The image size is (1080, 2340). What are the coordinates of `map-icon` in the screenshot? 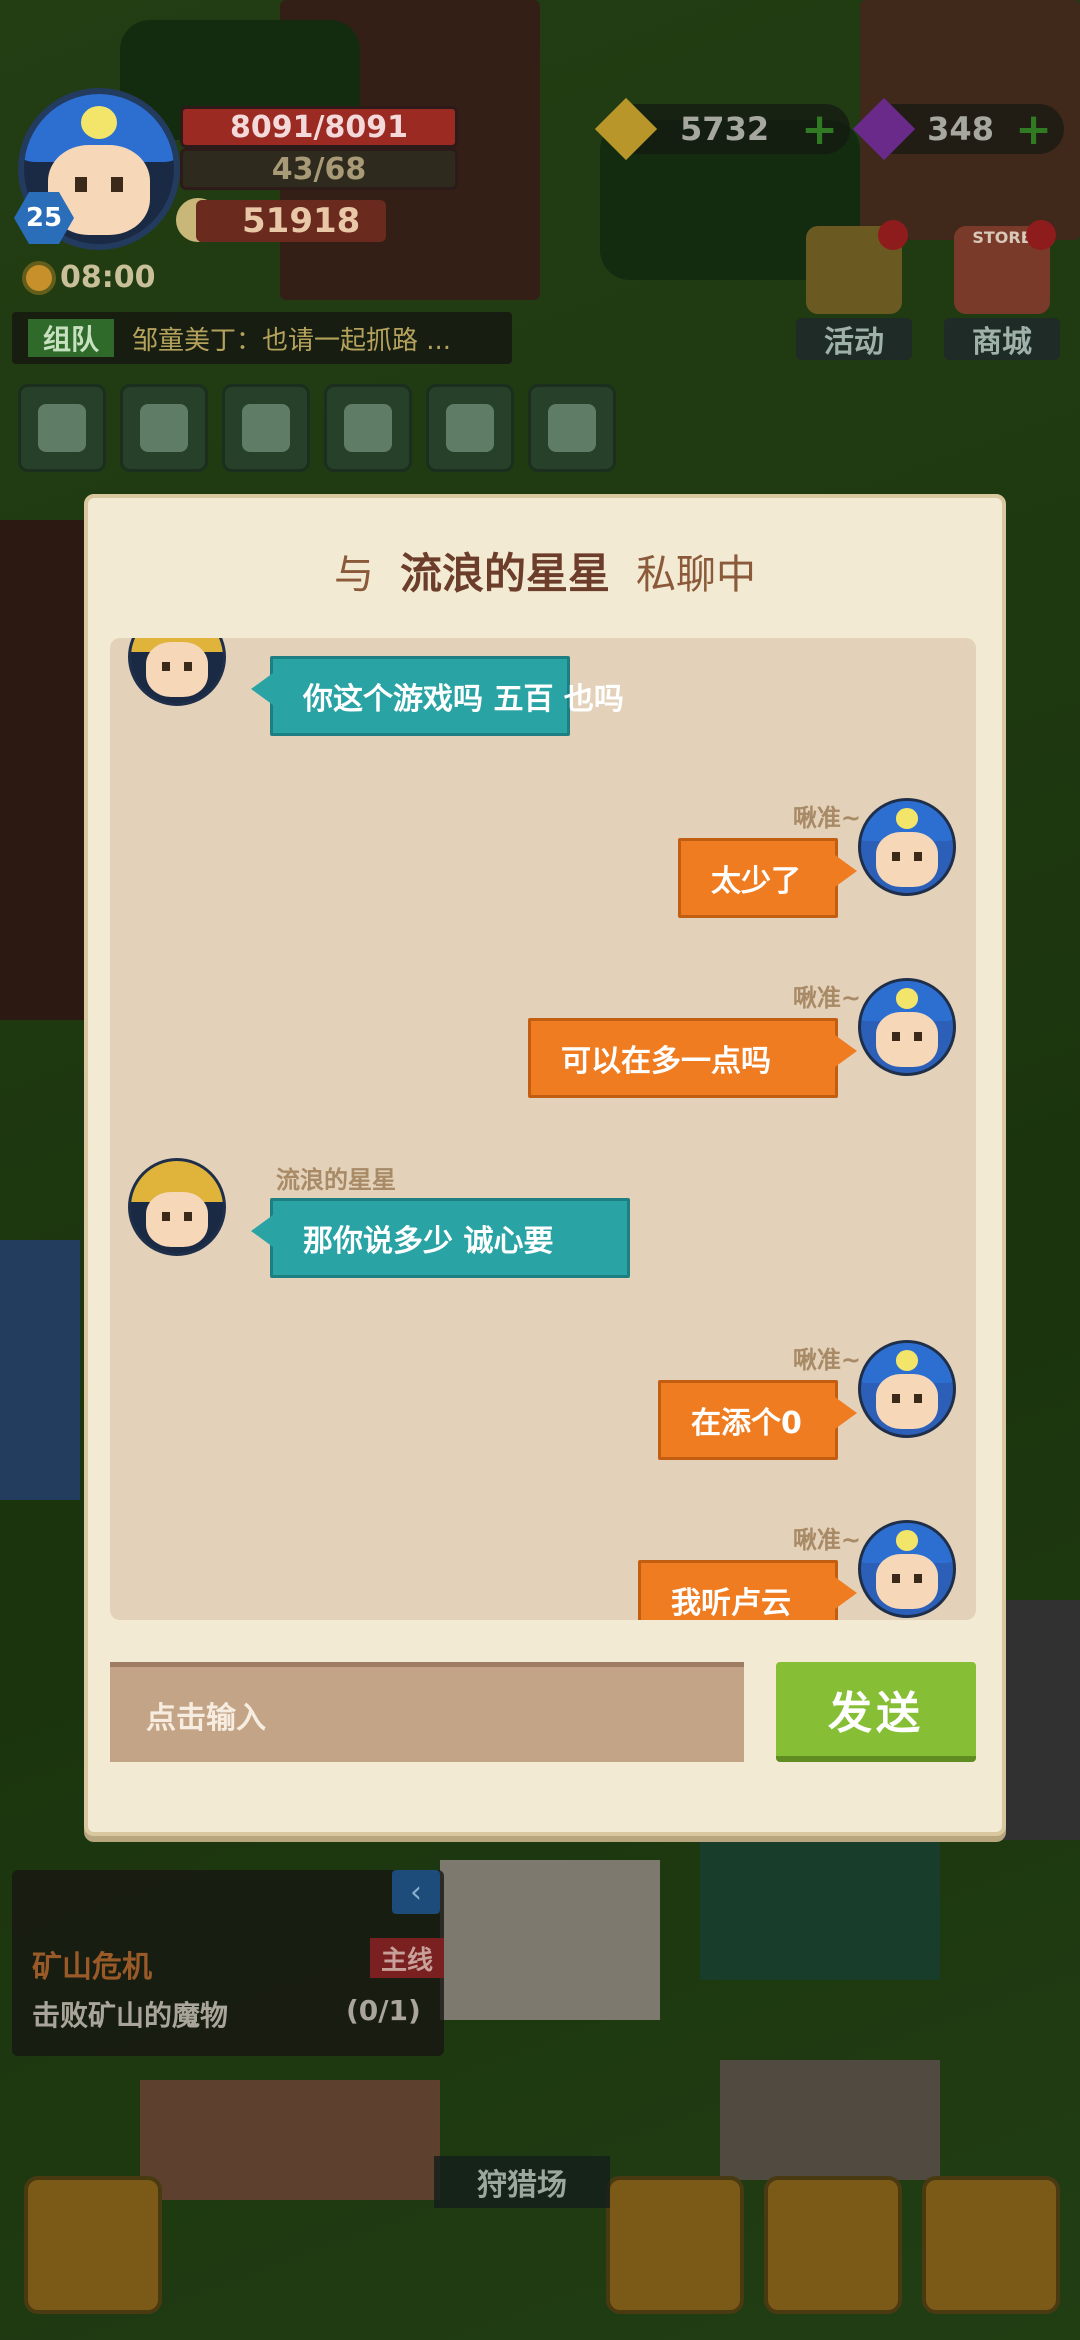 It's located at (470, 428).